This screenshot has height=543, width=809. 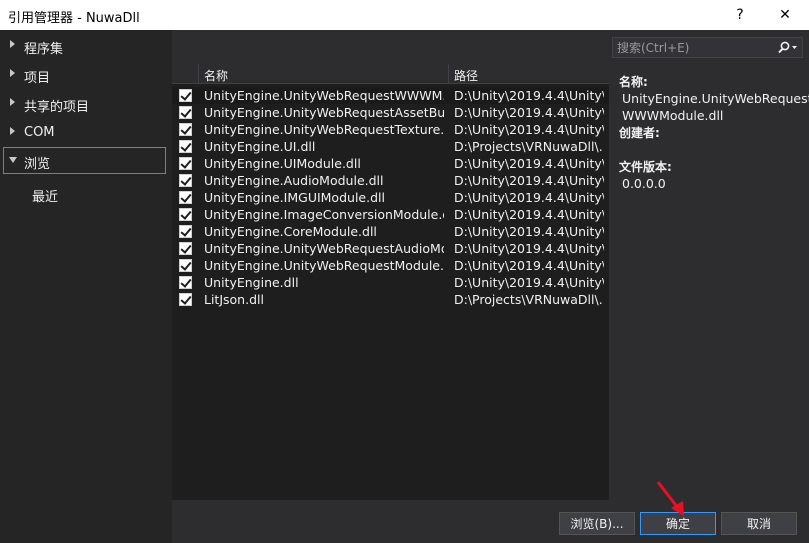 What do you see at coordinates (57, 107) in the screenshot?
I see `nav-item-label: 共享的项目` at bounding box center [57, 107].